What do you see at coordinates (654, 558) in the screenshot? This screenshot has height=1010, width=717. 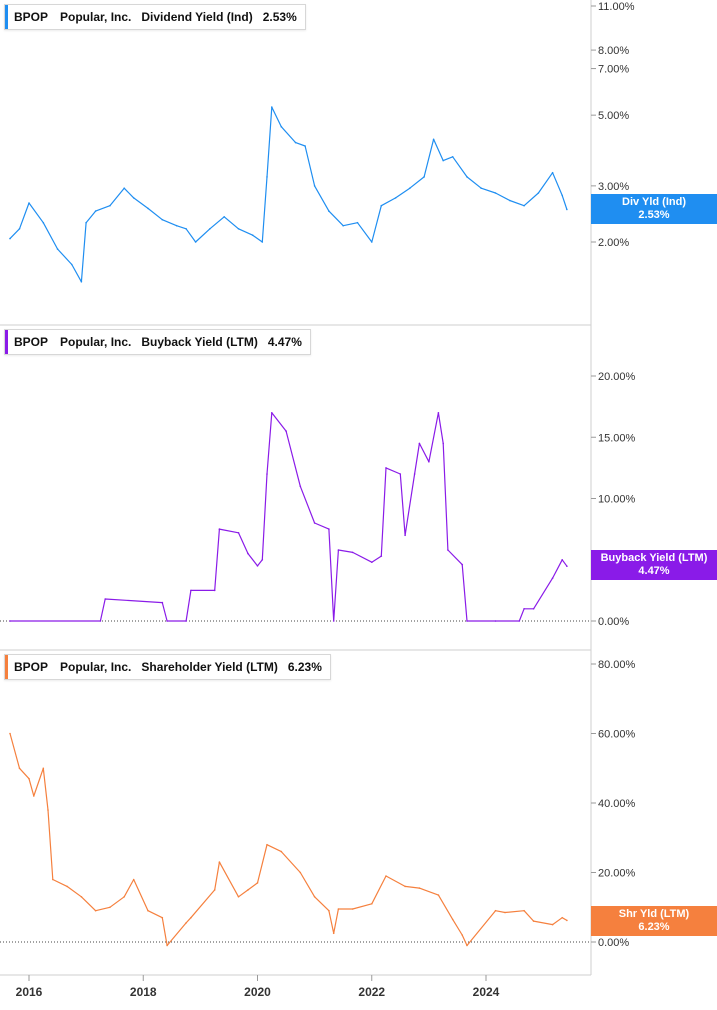 I see `tag-label: Buyback Yield (LTM)` at bounding box center [654, 558].